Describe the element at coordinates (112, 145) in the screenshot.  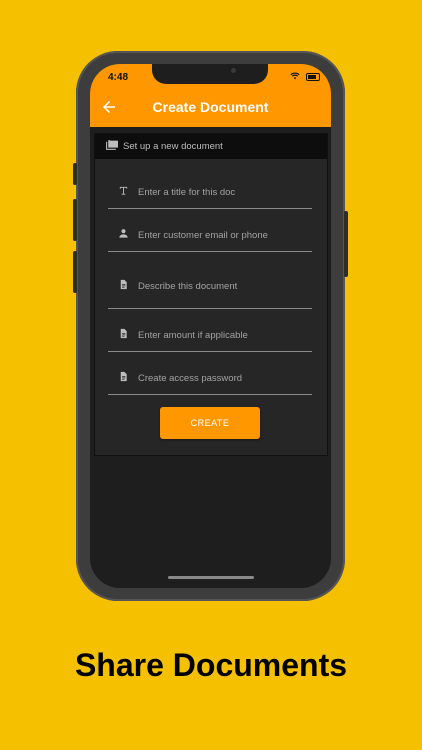
I see `folders-icon` at that location.